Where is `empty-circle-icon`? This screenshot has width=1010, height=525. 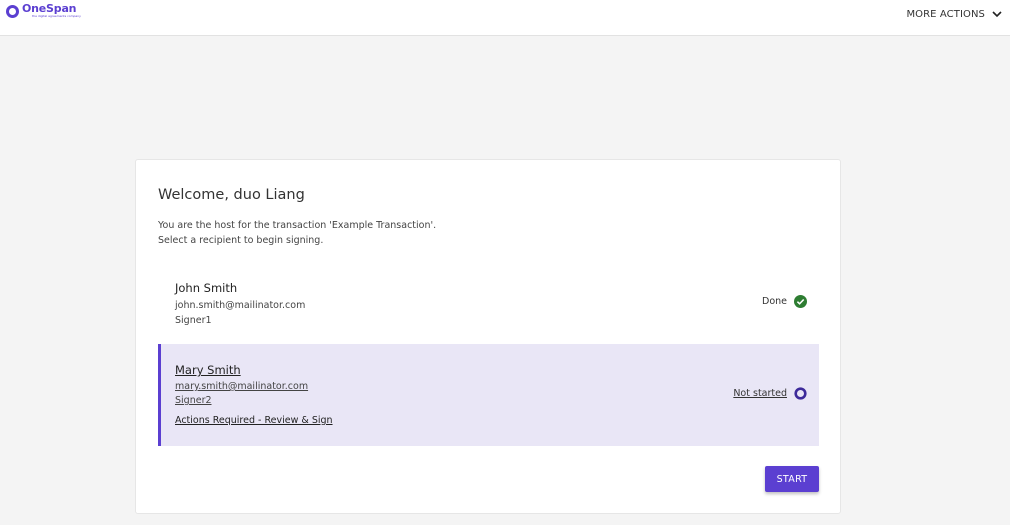 empty-circle-icon is located at coordinates (800, 393).